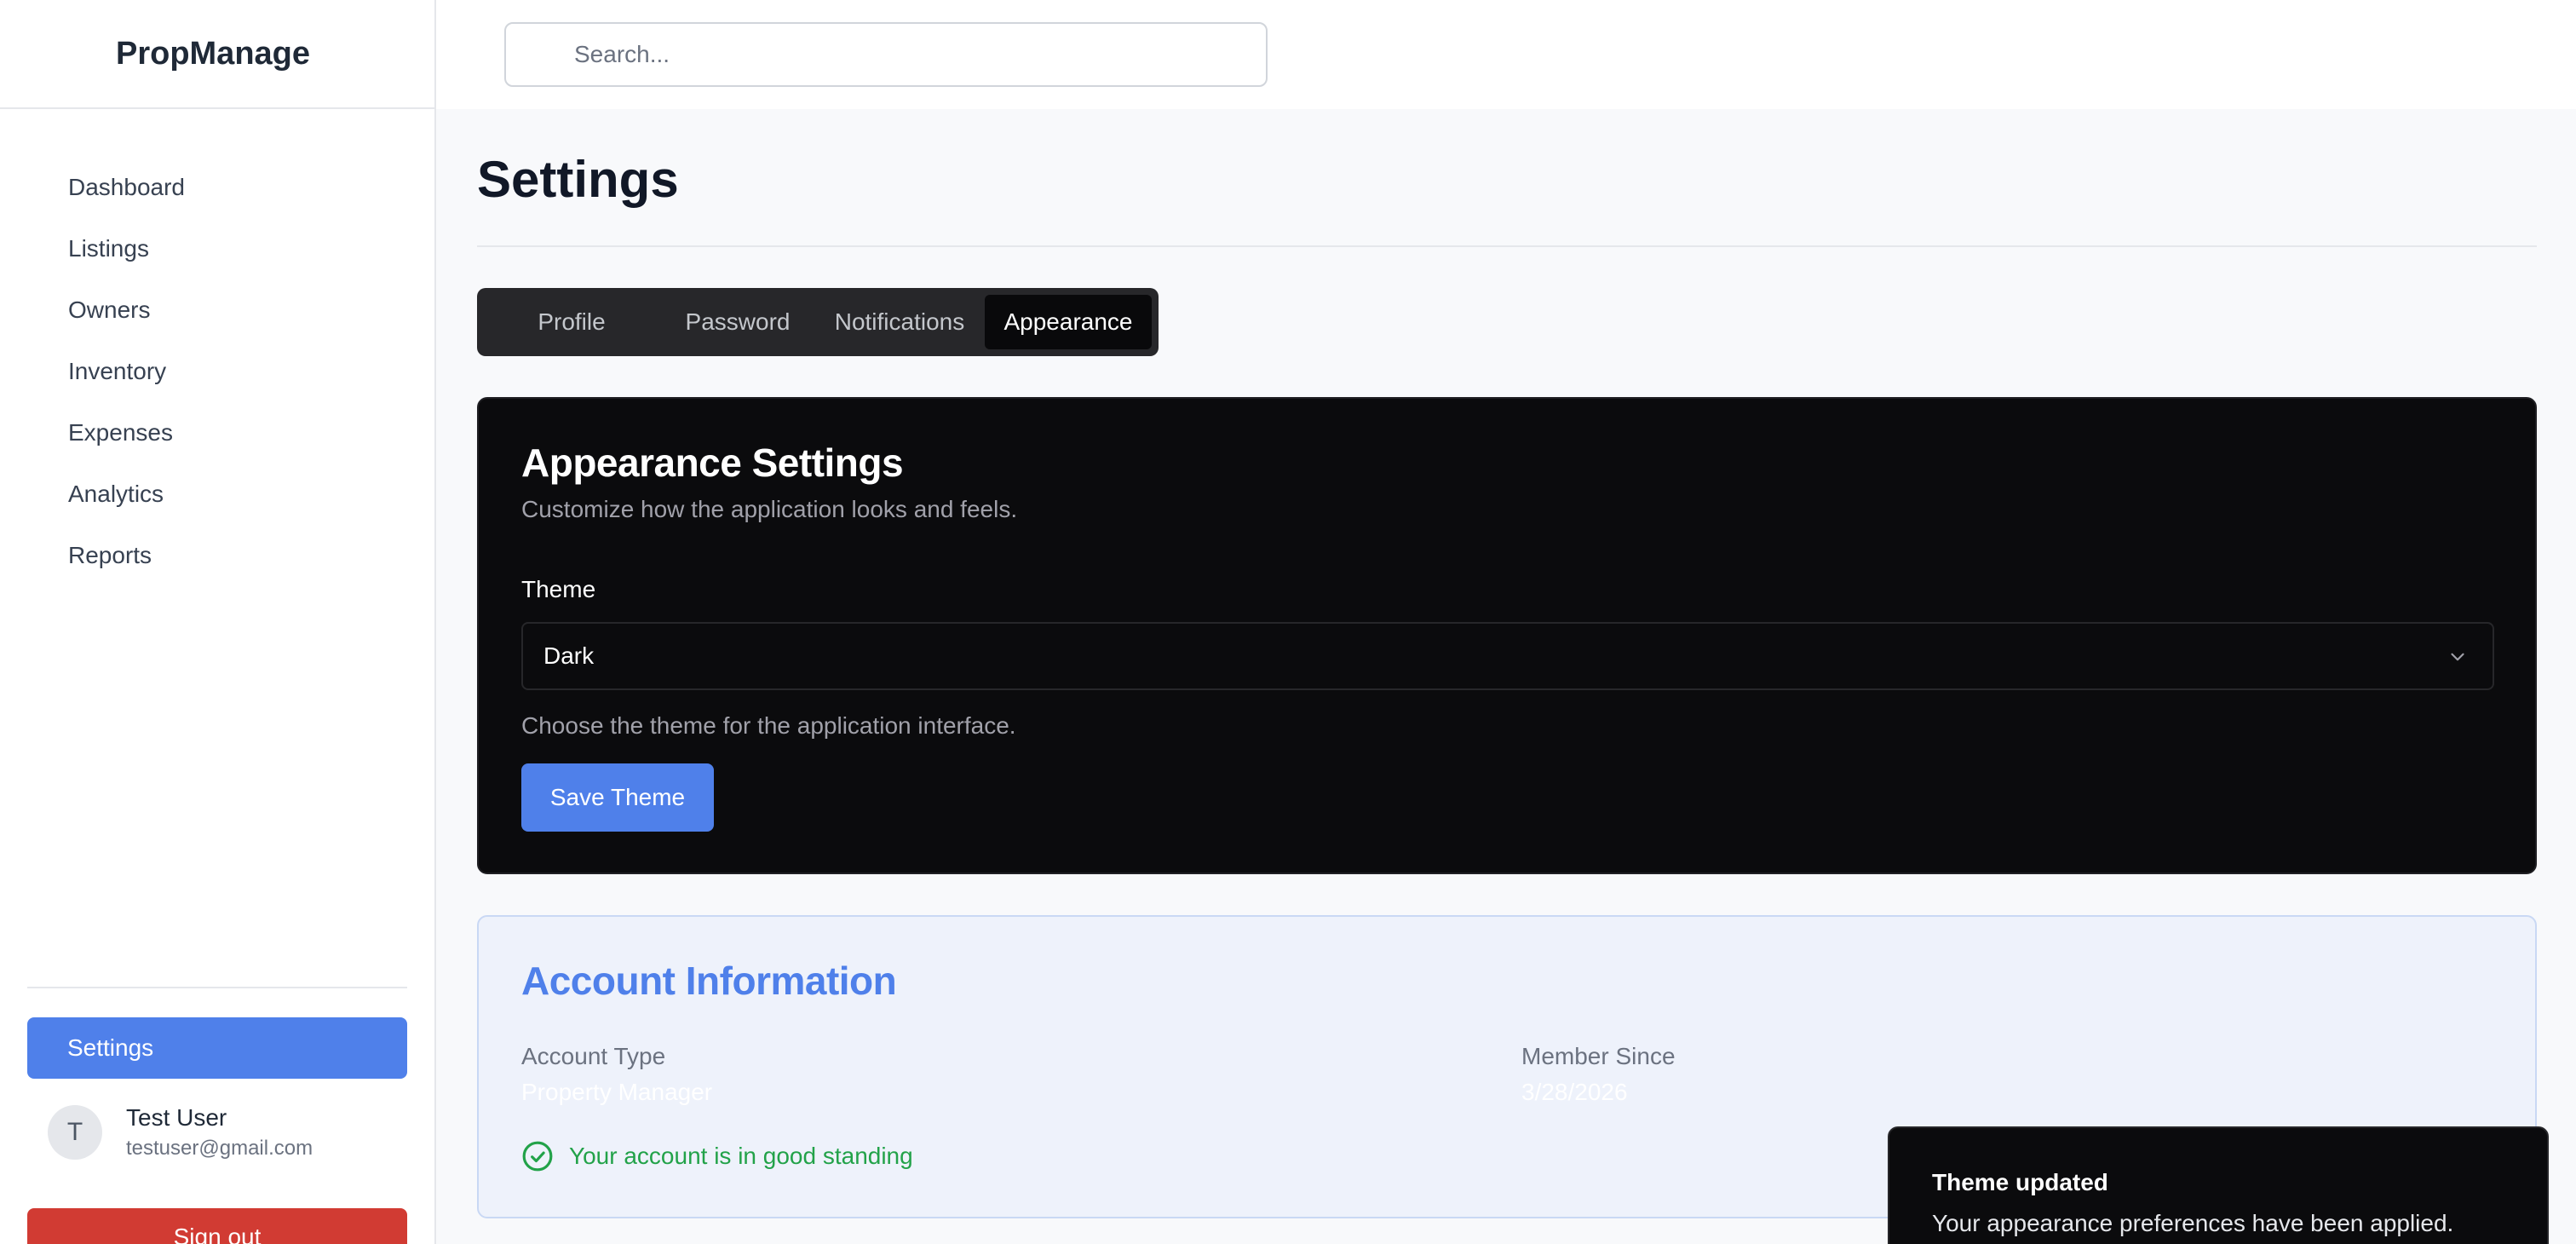 This screenshot has width=2576, height=1244. What do you see at coordinates (713, 463) in the screenshot?
I see `appearance-title: Appearance Settings` at bounding box center [713, 463].